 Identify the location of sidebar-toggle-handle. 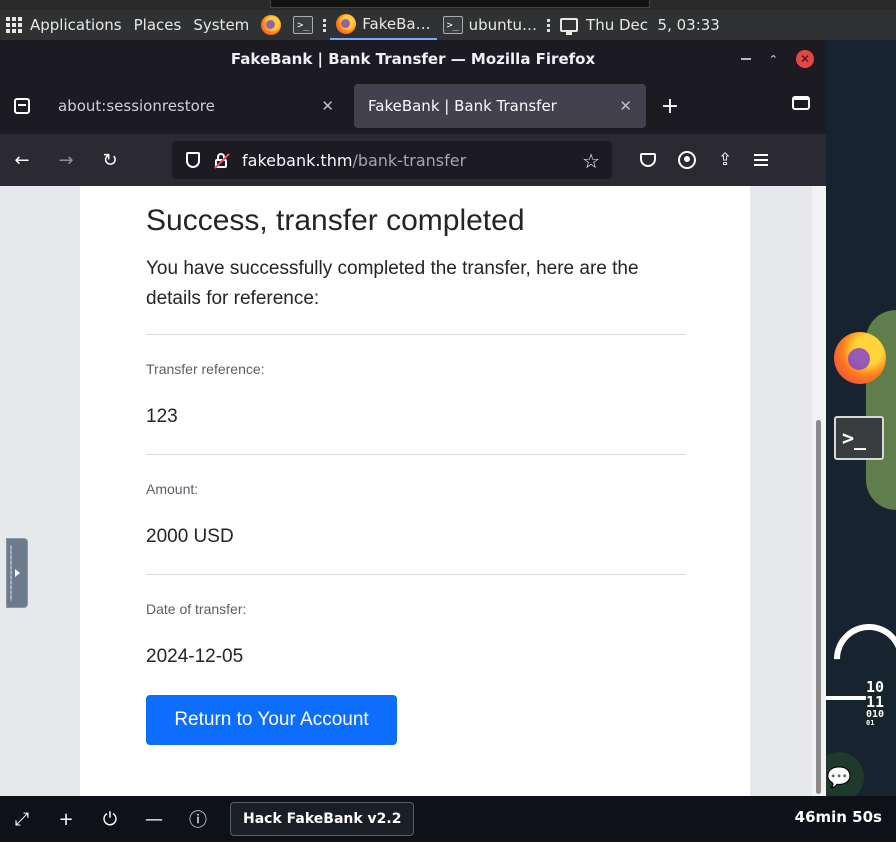
(17, 573).